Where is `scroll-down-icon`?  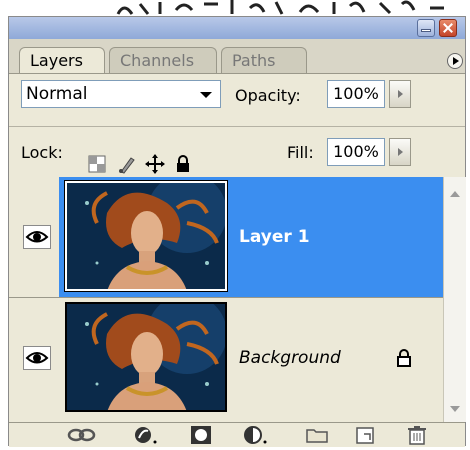 scroll-down-icon is located at coordinates (455, 409).